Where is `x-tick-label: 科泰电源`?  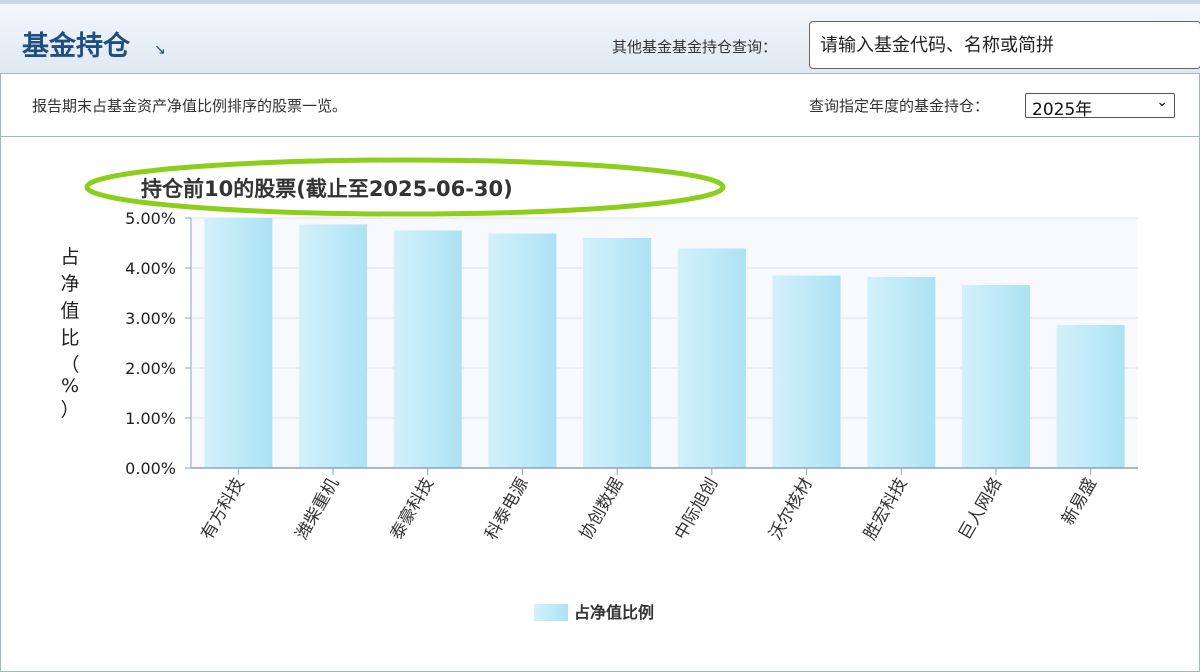 x-tick-label: 科泰电源 is located at coordinates (506, 509).